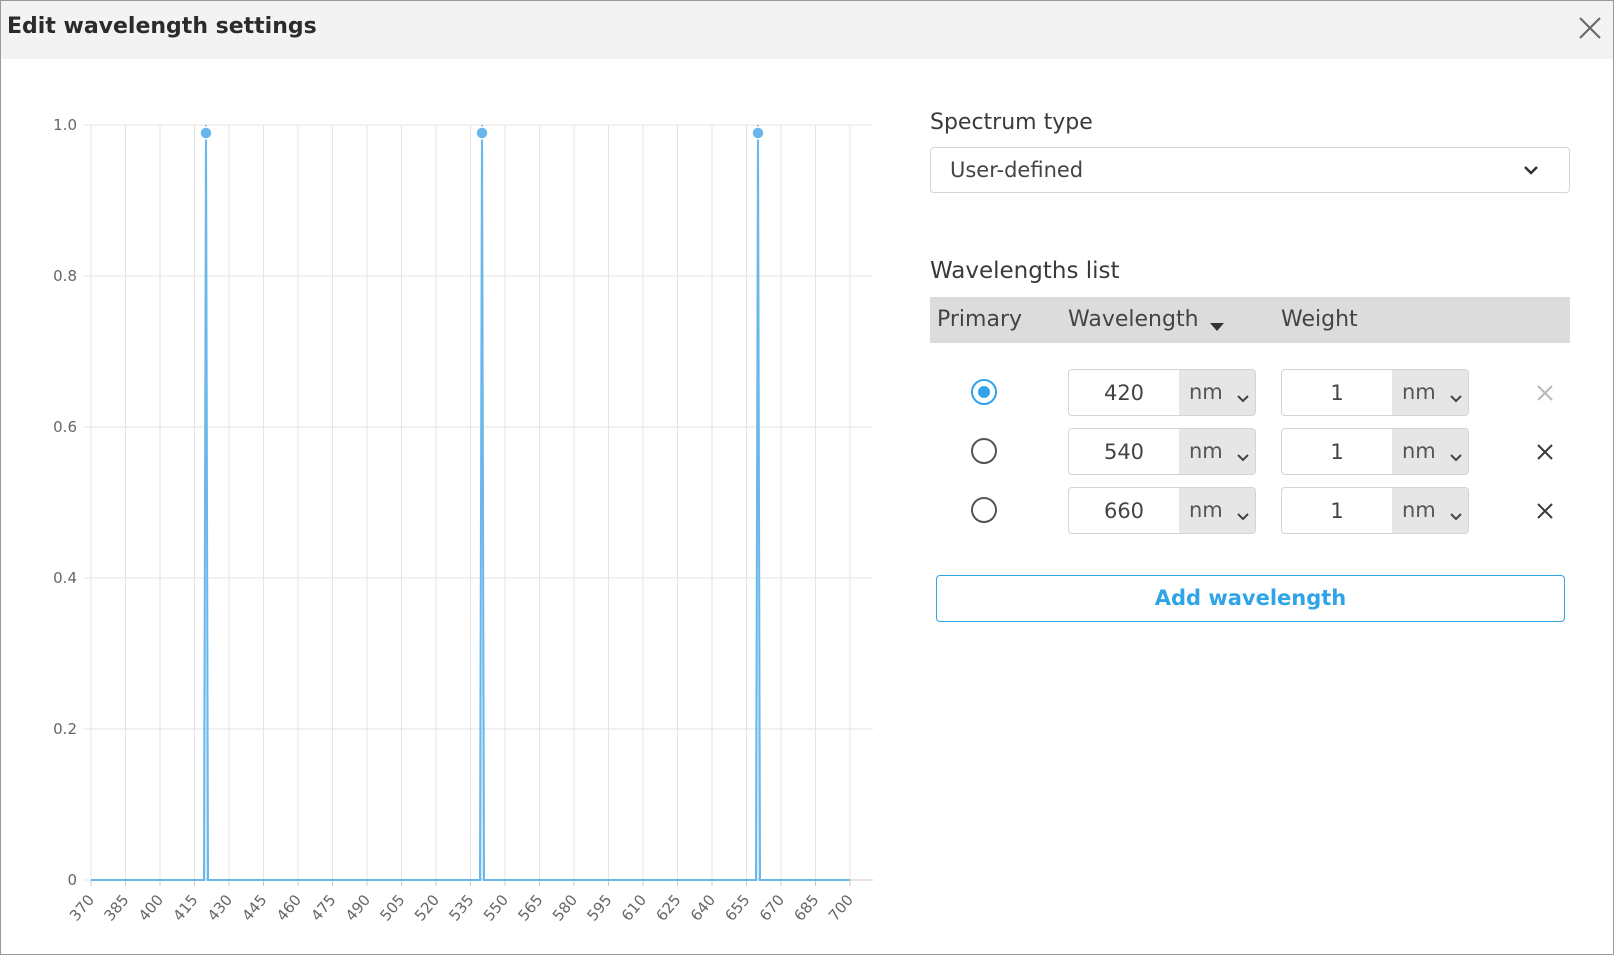 The height and width of the screenshot is (955, 1614). I want to click on x-tick-label: 550, so click(496, 908).